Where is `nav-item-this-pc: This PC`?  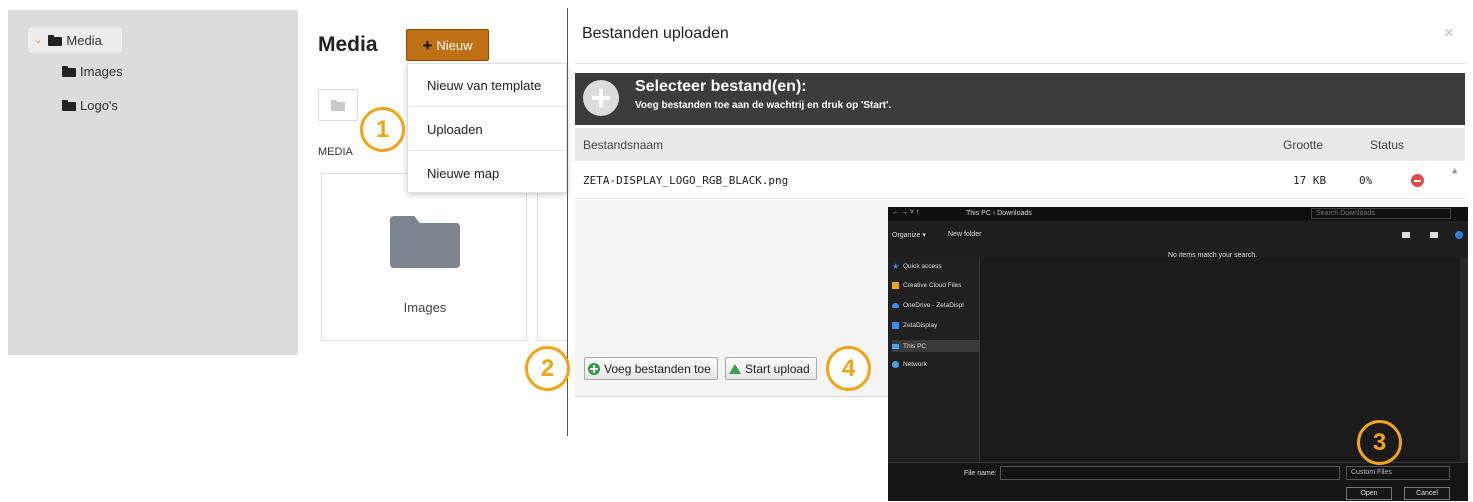 nav-item-this-pc: This PC is located at coordinates (936, 346).